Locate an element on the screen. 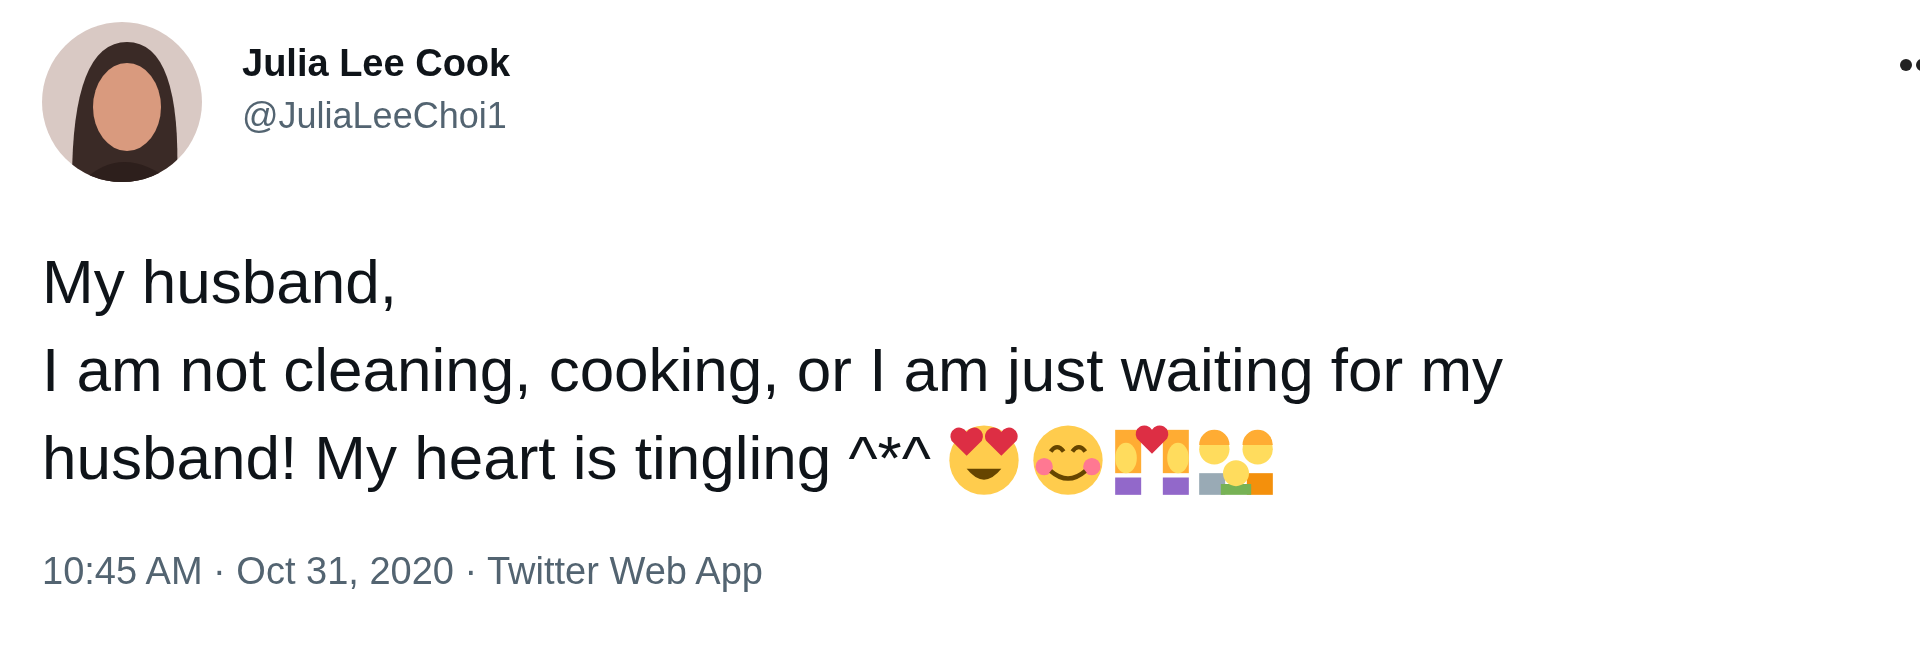 The height and width of the screenshot is (648, 1920). tweet-text: husband! My heart is tingling ^*^ is located at coordinates (486, 458).